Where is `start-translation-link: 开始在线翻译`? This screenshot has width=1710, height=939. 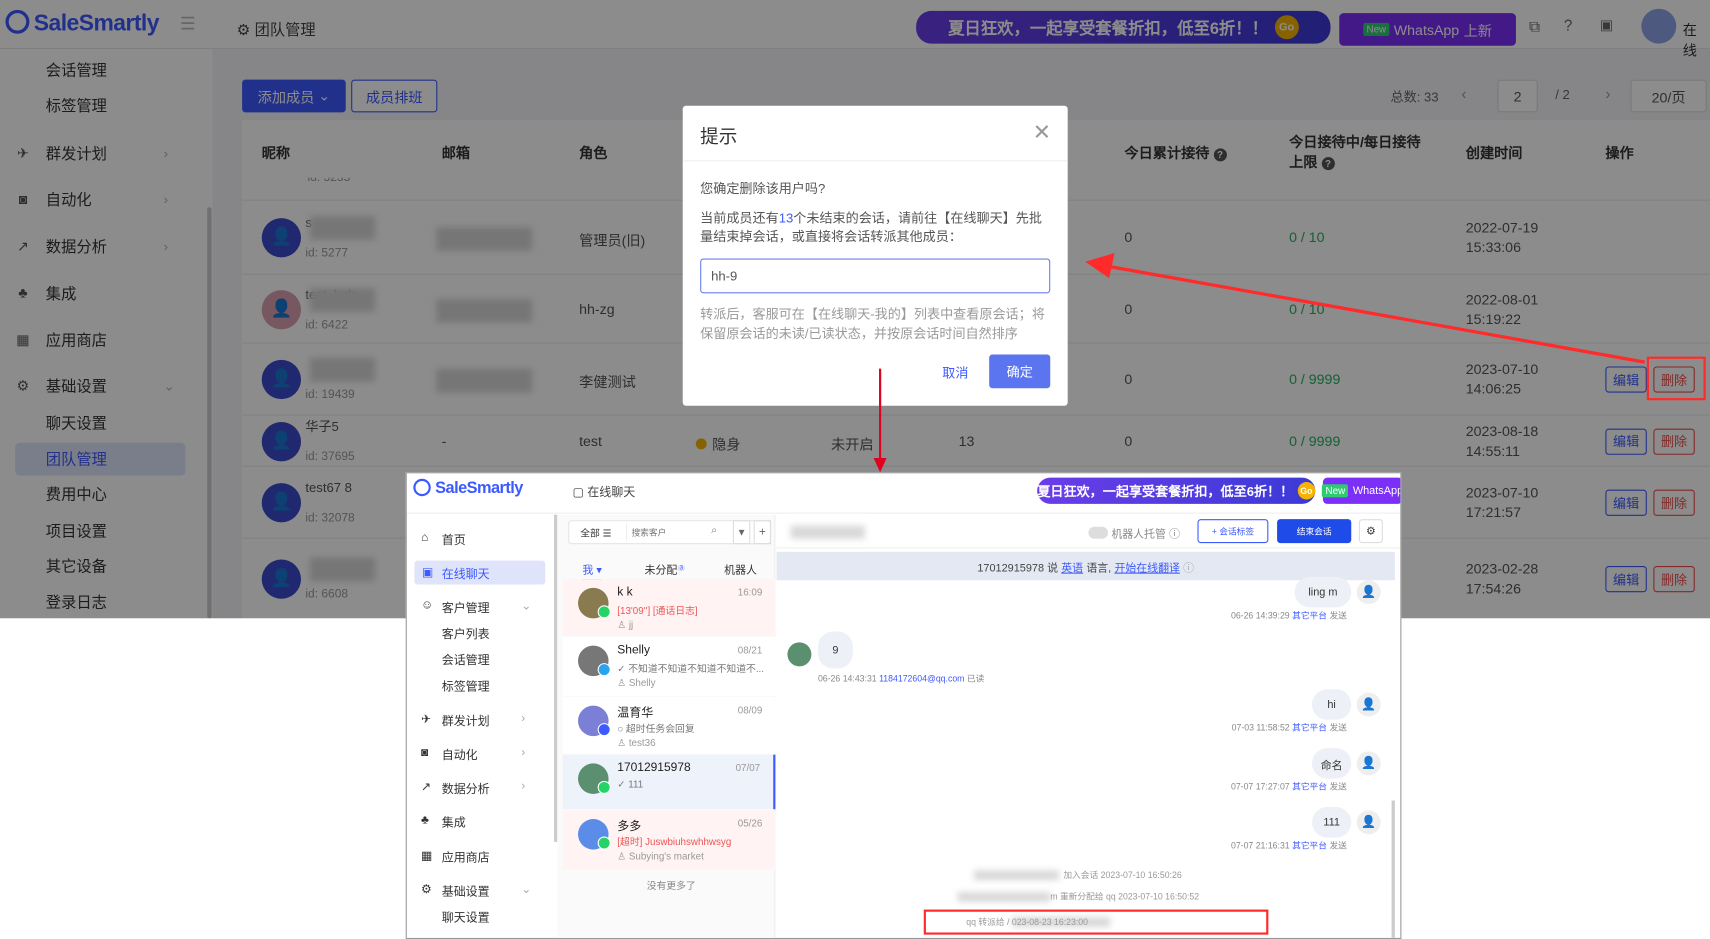 start-translation-link: 开始在线翻译 is located at coordinates (1146, 566).